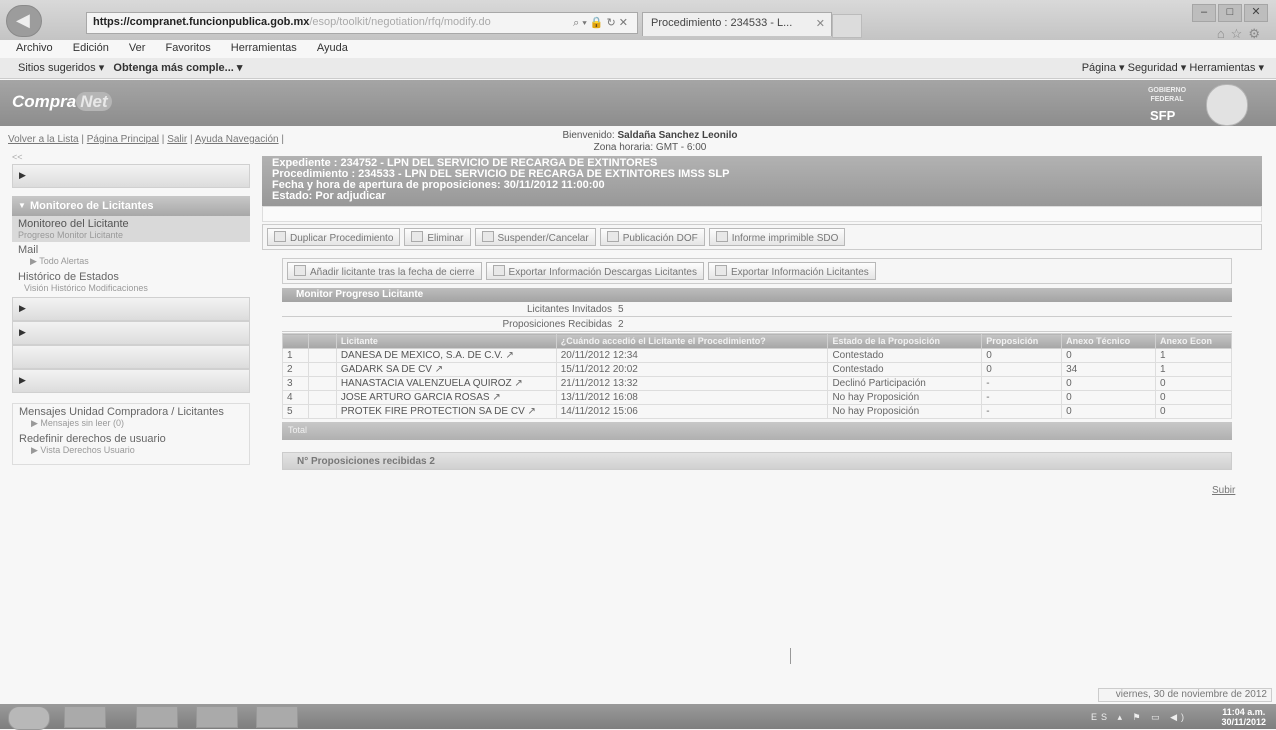  Describe the element at coordinates (426, 383) in the screenshot. I see `licitante-link: HANASTACIA VALENZUELA QUIROZ` at that location.